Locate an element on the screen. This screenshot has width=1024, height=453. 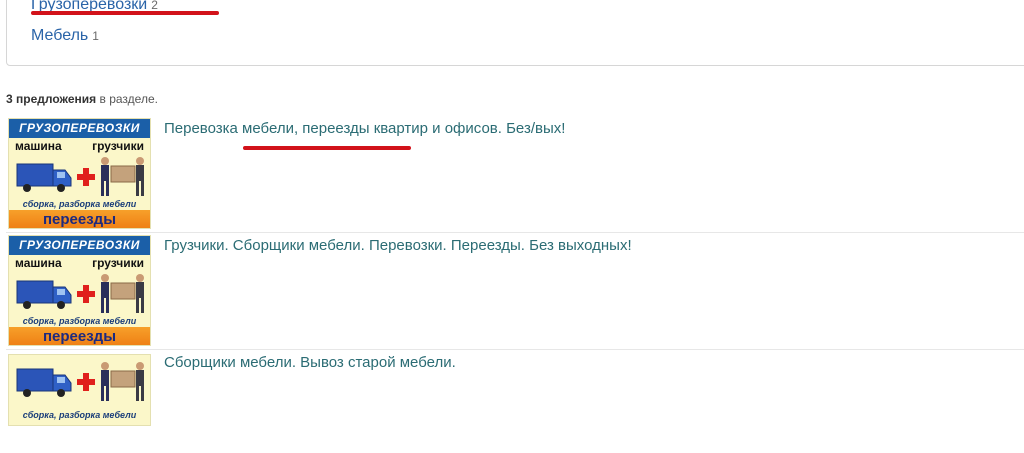
category-filter-box: Грузоперевозки 2 Мебель 1 is located at coordinates (515, 33).